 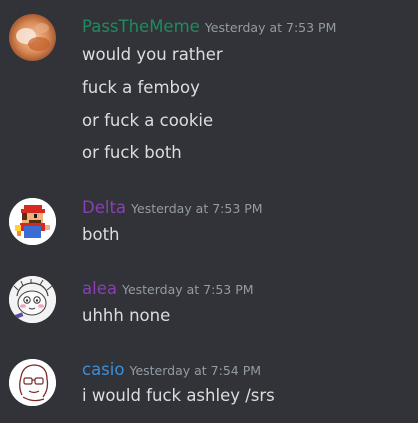 What do you see at coordinates (152, 54) in the screenshot?
I see `message-text: would you rather` at bounding box center [152, 54].